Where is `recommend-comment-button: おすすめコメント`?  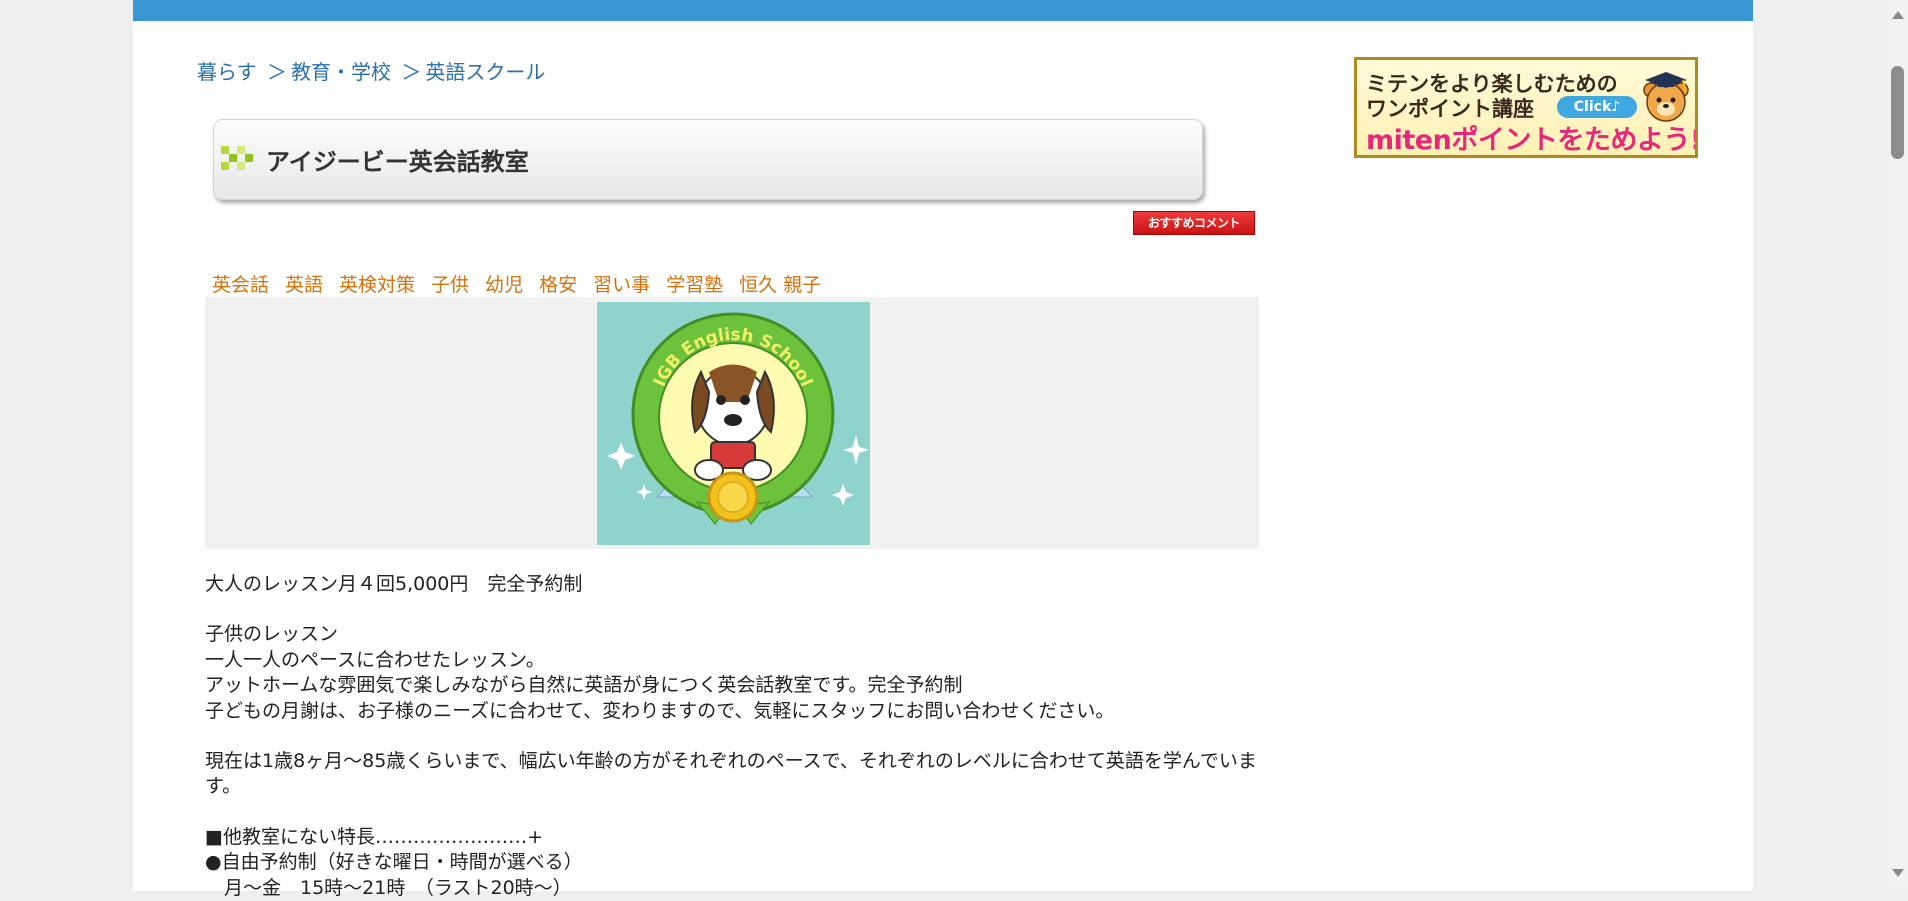 recommend-comment-button: おすすめコメント is located at coordinates (1194, 223).